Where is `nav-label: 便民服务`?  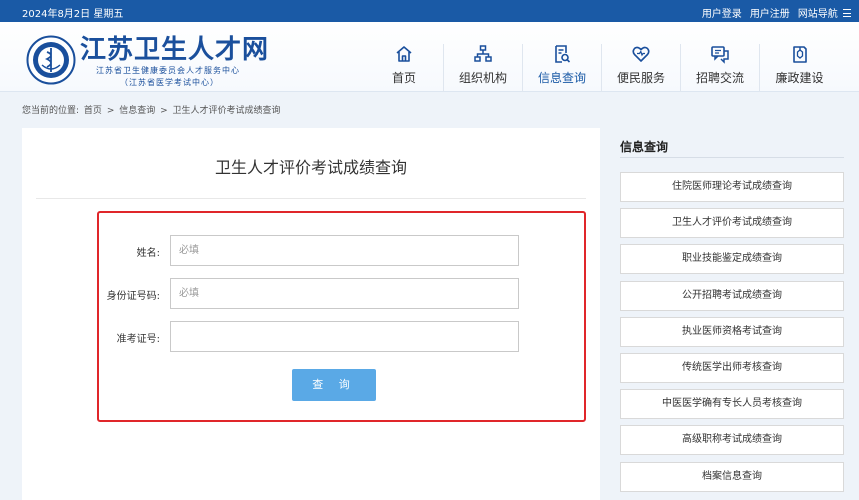
nav-label: 便民服务 is located at coordinates (640, 78).